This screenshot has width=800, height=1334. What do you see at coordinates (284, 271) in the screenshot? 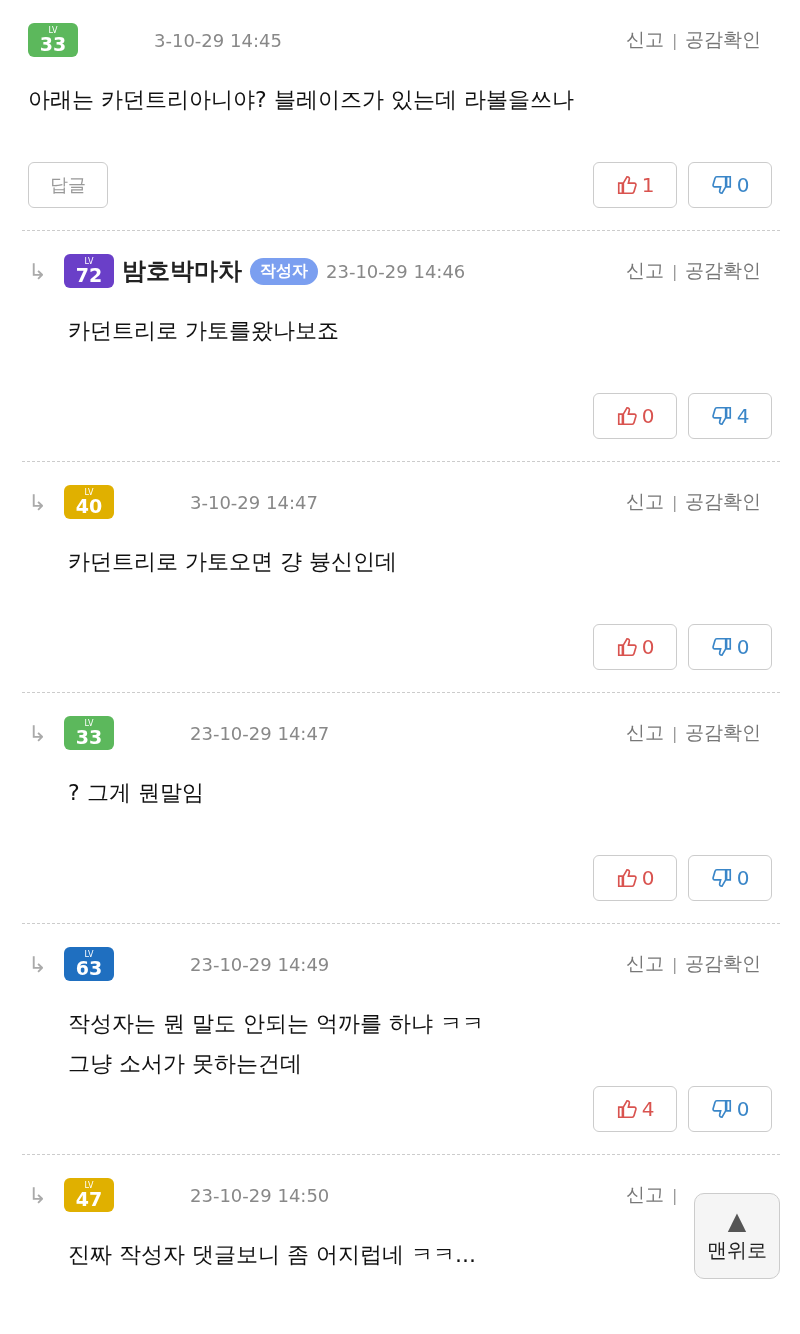
I see `author-tag: 작성자` at bounding box center [284, 271].